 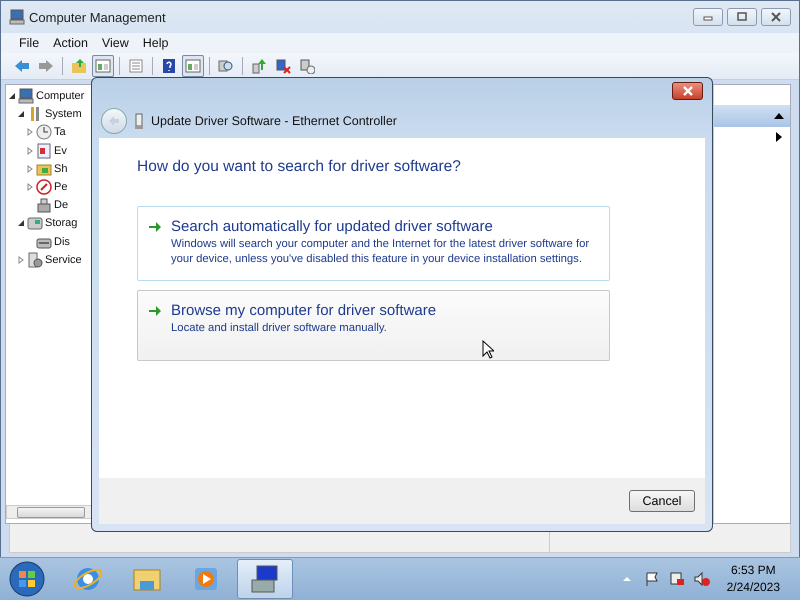 What do you see at coordinates (779, 137) in the screenshot?
I see `more-actions-arrow-icon` at bounding box center [779, 137].